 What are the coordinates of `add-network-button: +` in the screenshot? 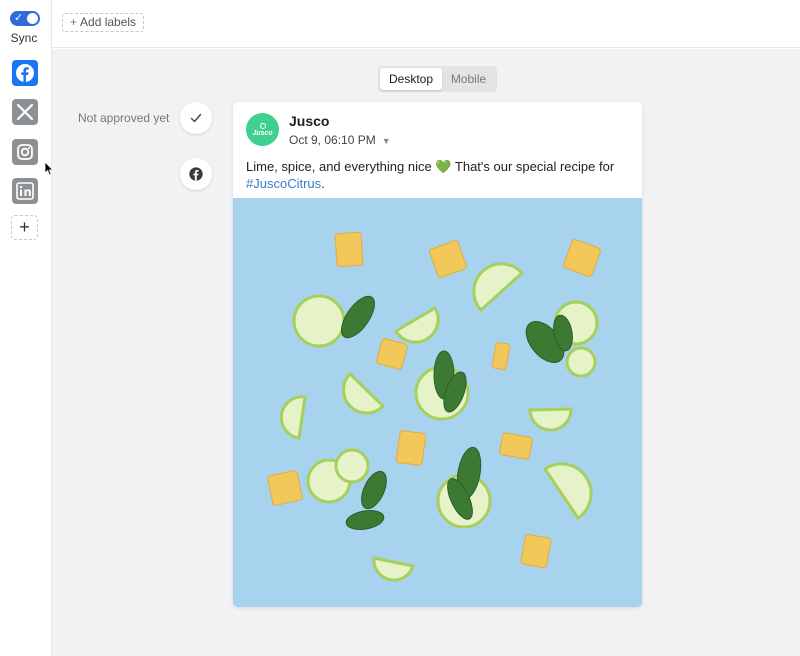 It's located at (24, 227).